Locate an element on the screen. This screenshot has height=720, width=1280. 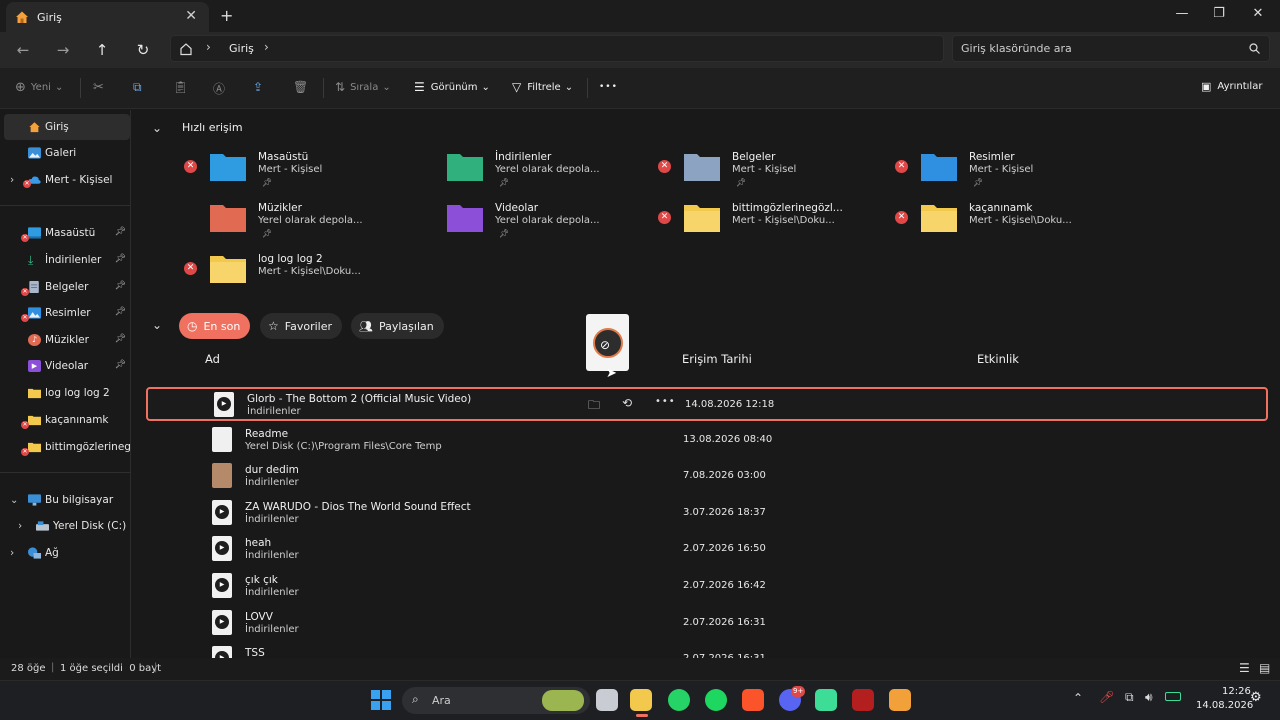
paste-icon: 📋︎ is located at coordinates (180, 87).